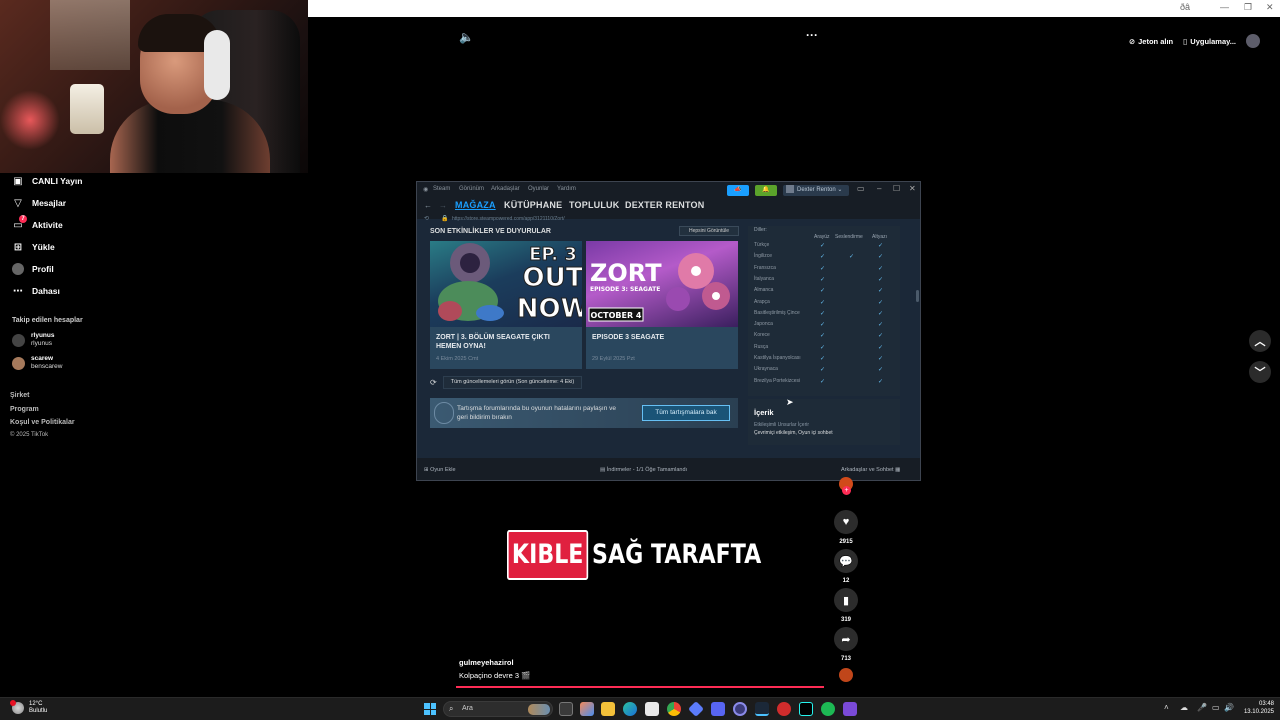  Describe the element at coordinates (553, 254) in the screenshot. I see `art-line: EP. 3` at that location.